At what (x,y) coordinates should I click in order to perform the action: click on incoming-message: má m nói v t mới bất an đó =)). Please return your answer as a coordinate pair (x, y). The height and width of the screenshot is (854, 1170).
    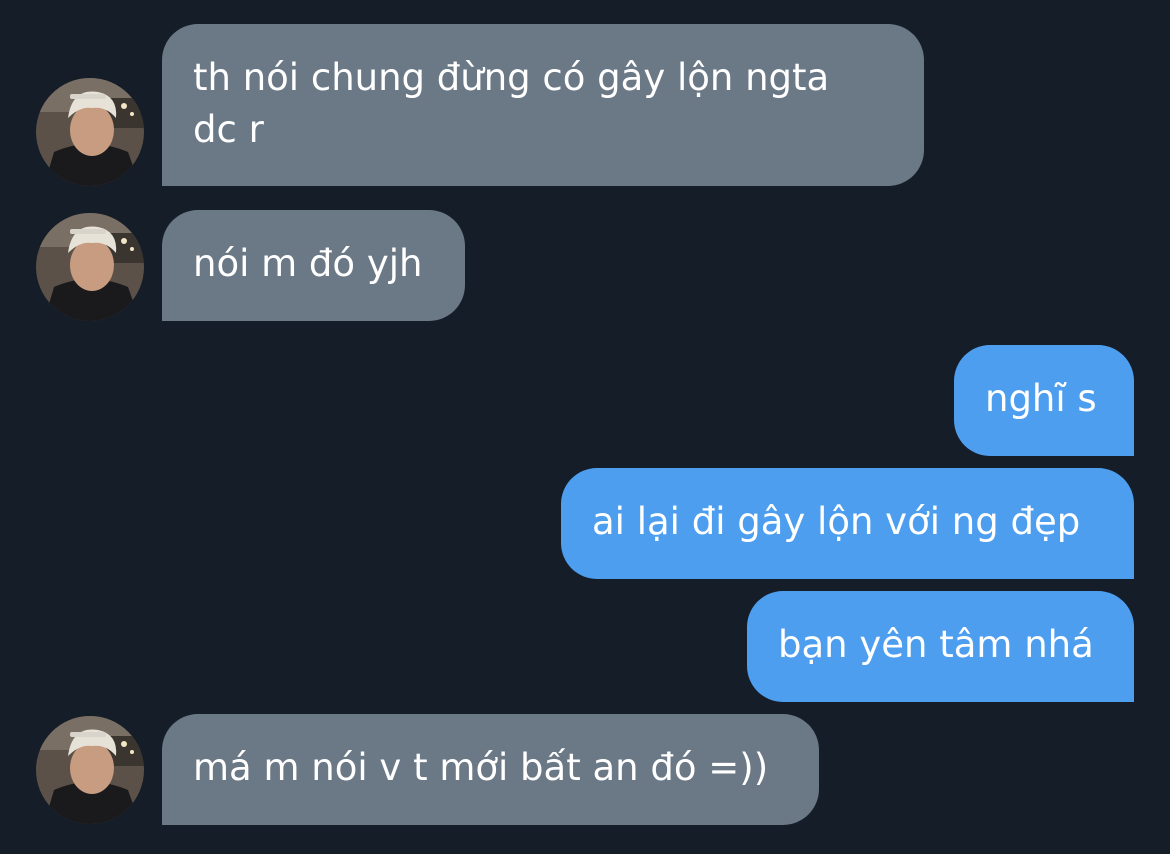
    Looking at the image, I should click on (490, 769).